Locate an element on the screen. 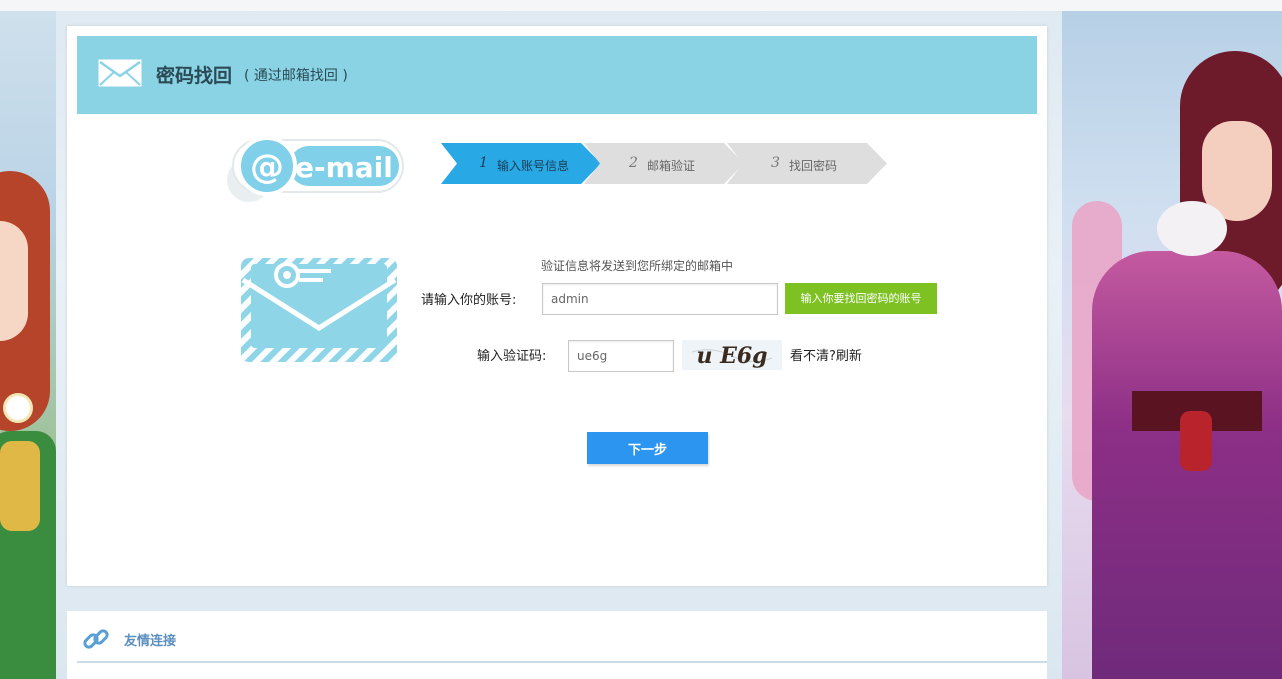 The width and height of the screenshot is (1282, 679). account-input is located at coordinates (660, 299).